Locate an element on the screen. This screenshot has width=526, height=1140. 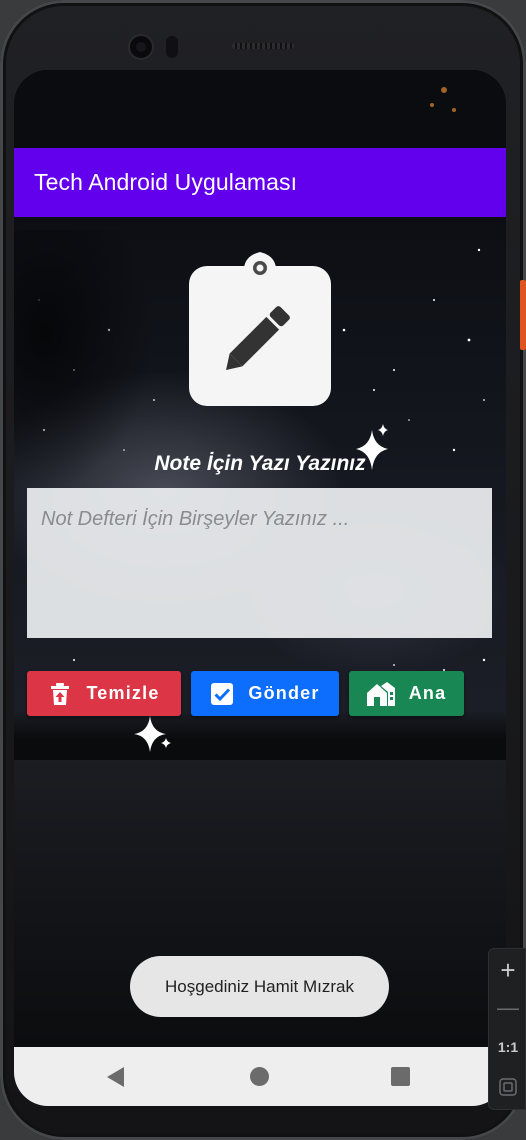
fit-screen-button is located at coordinates (507, 1089).